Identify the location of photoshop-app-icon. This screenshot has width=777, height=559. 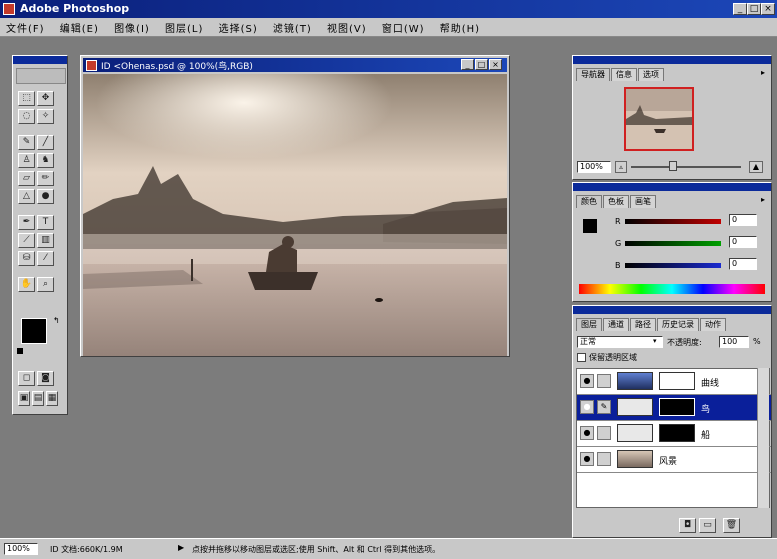
(9, 9).